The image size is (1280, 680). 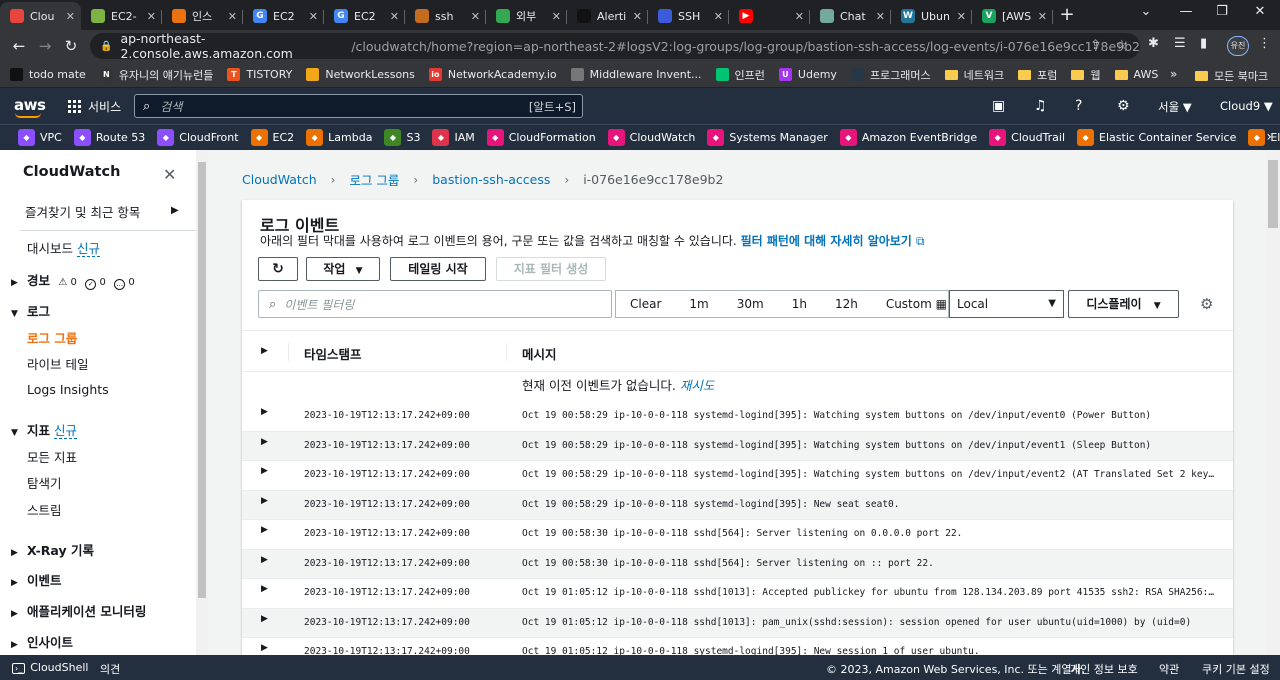 What do you see at coordinates (110, 669) in the screenshot?
I see `feedback-link: 의견` at bounding box center [110, 669].